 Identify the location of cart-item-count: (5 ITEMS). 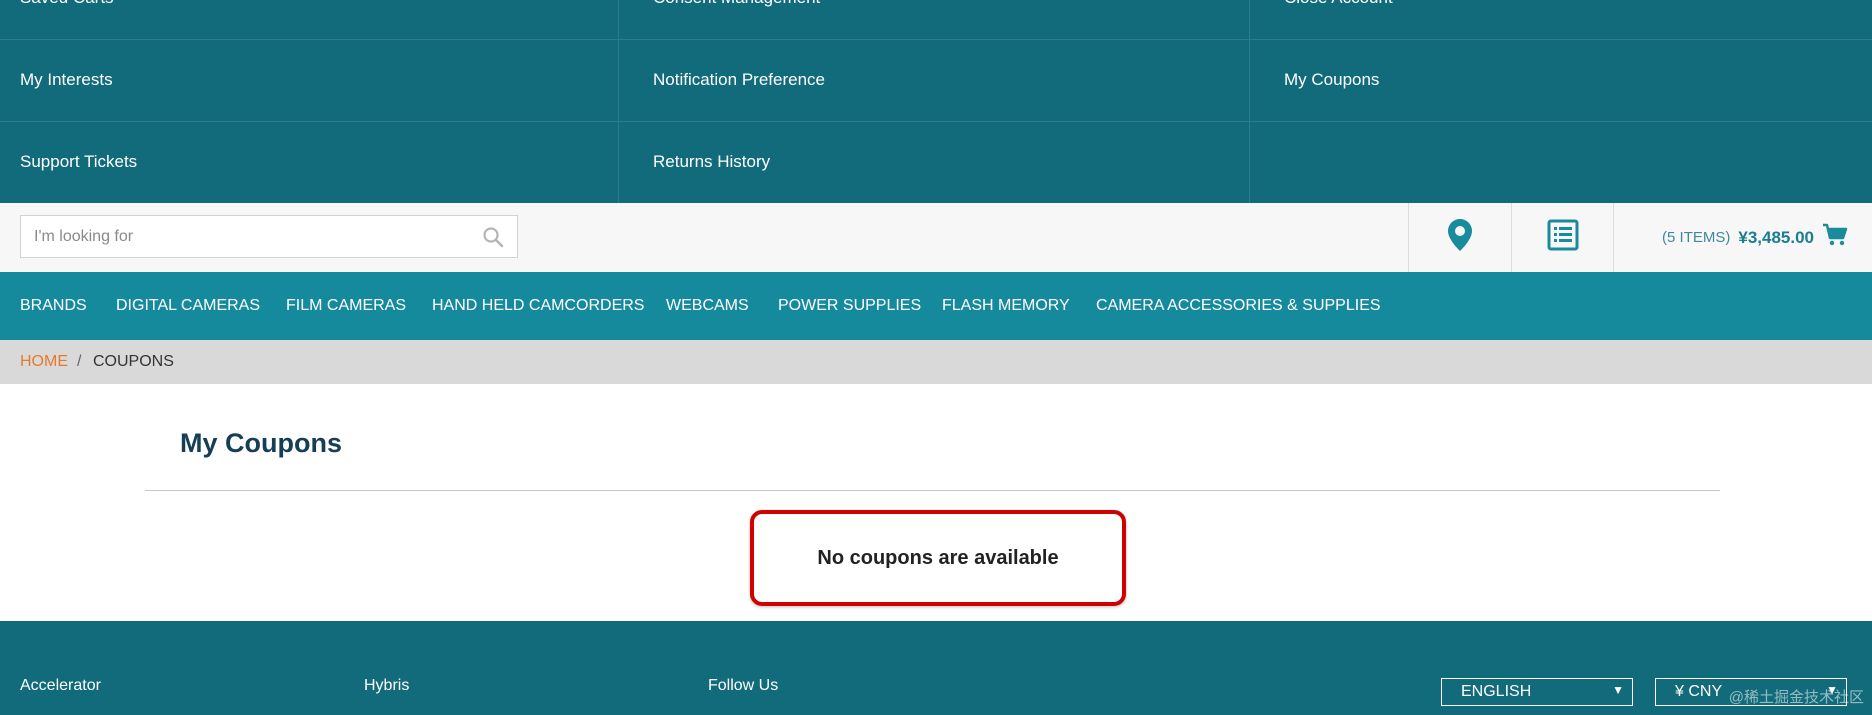
(1696, 237).